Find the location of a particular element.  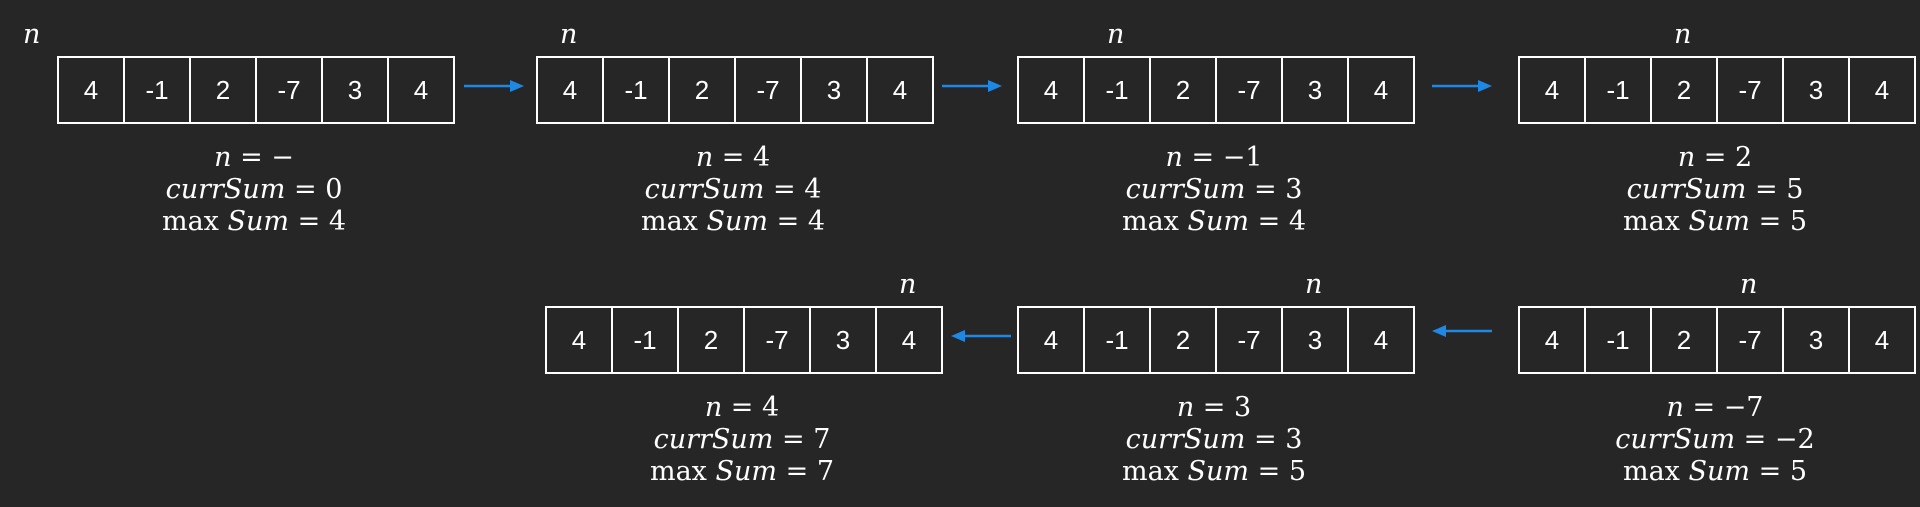

n-line: n = −7 is located at coordinates (1715, 408).